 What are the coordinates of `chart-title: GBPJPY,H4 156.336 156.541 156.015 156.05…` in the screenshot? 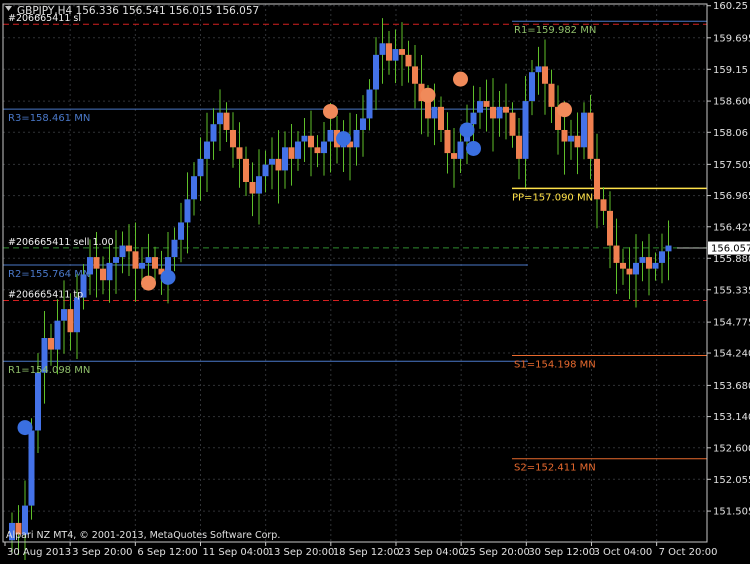 It's located at (138, 11).